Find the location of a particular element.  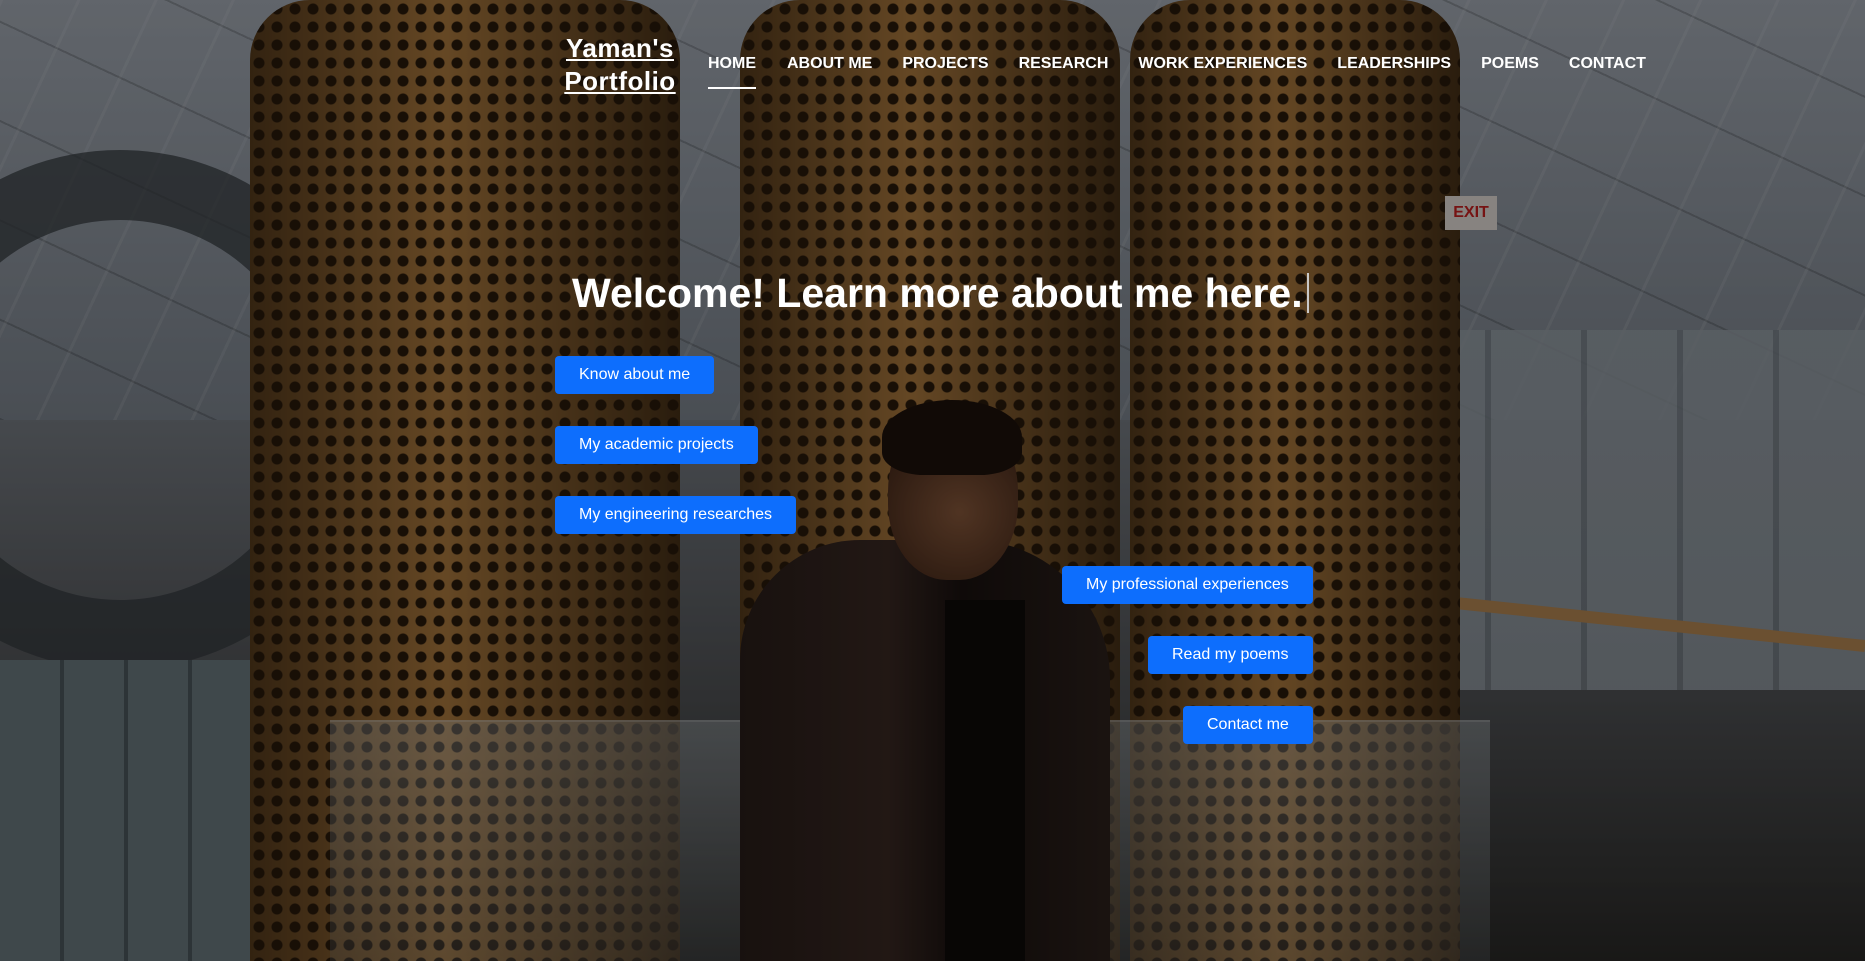

nav-poems: POEMS is located at coordinates (1510, 64).